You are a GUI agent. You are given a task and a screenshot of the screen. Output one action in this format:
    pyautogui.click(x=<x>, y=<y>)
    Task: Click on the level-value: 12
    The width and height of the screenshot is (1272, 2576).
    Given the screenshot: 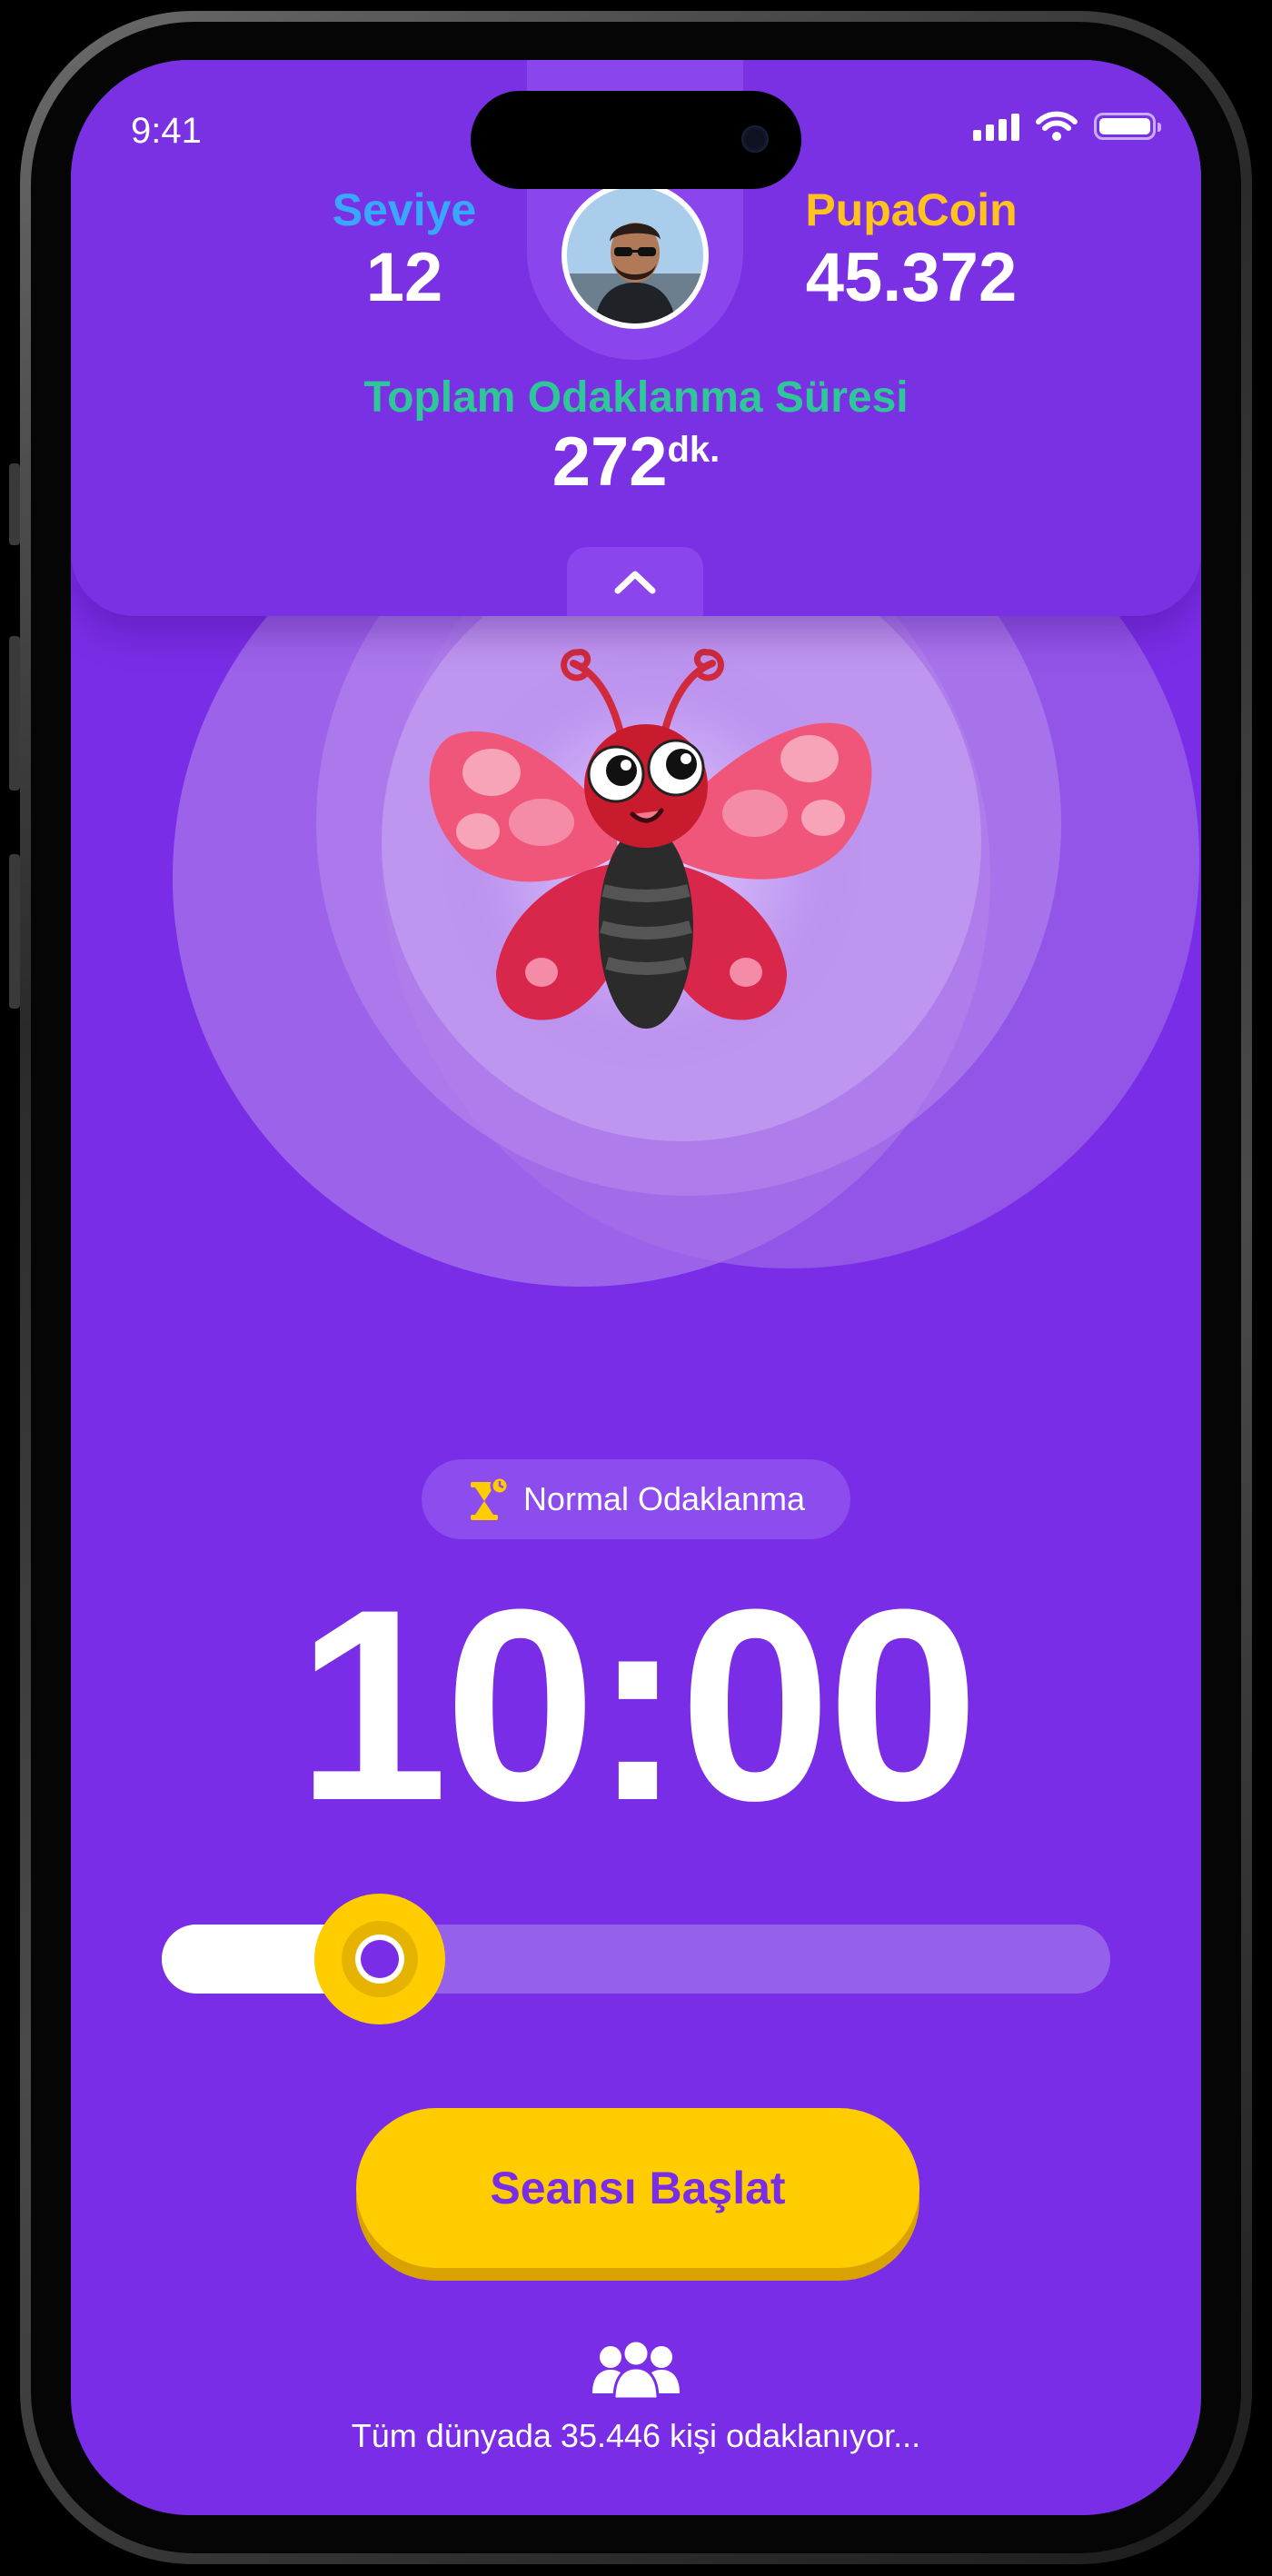 What is the action you would take?
    pyautogui.click(x=404, y=277)
    